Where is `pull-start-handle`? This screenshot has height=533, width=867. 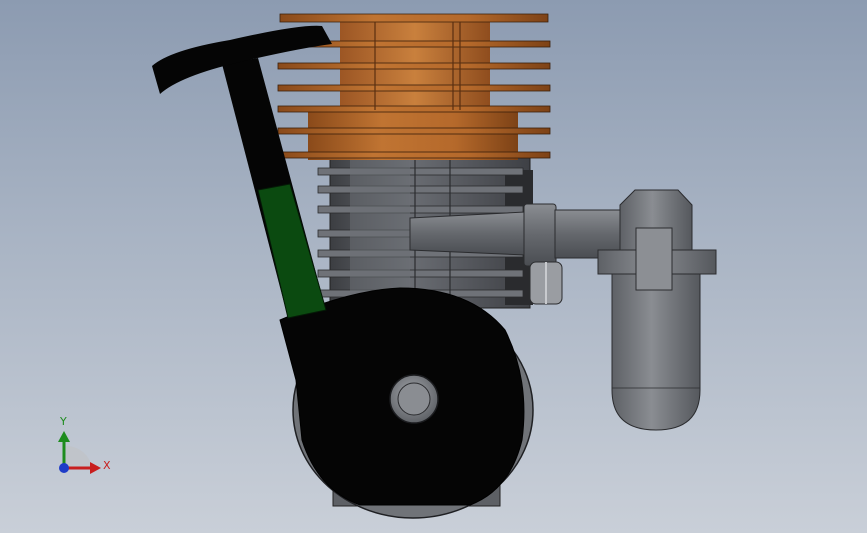
pull-start-handle is located at coordinates (242, 172).